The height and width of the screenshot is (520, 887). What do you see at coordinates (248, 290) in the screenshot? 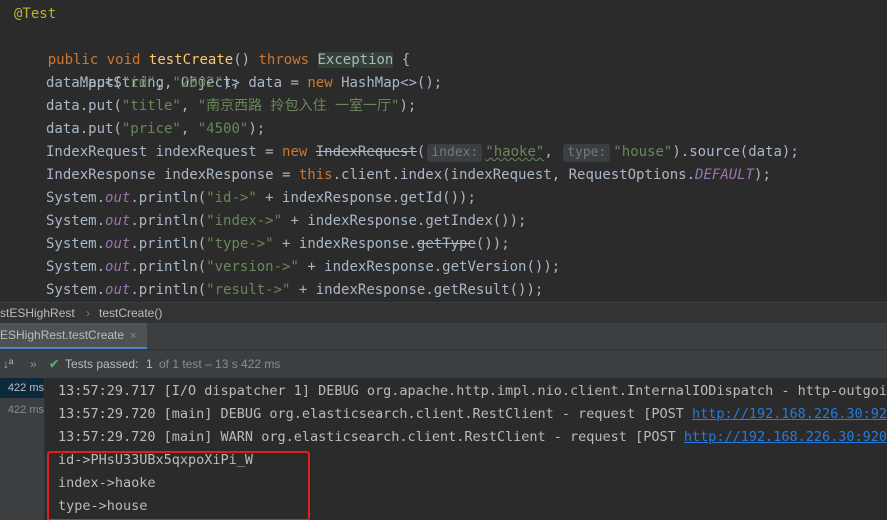
I see `print-string: "result->"` at bounding box center [248, 290].